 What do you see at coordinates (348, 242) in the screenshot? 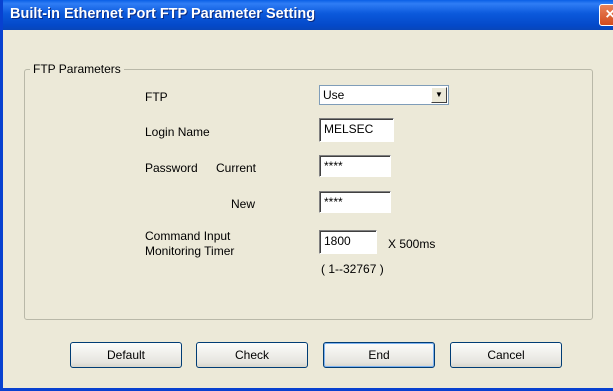
I see `timer-field: 1800` at bounding box center [348, 242].